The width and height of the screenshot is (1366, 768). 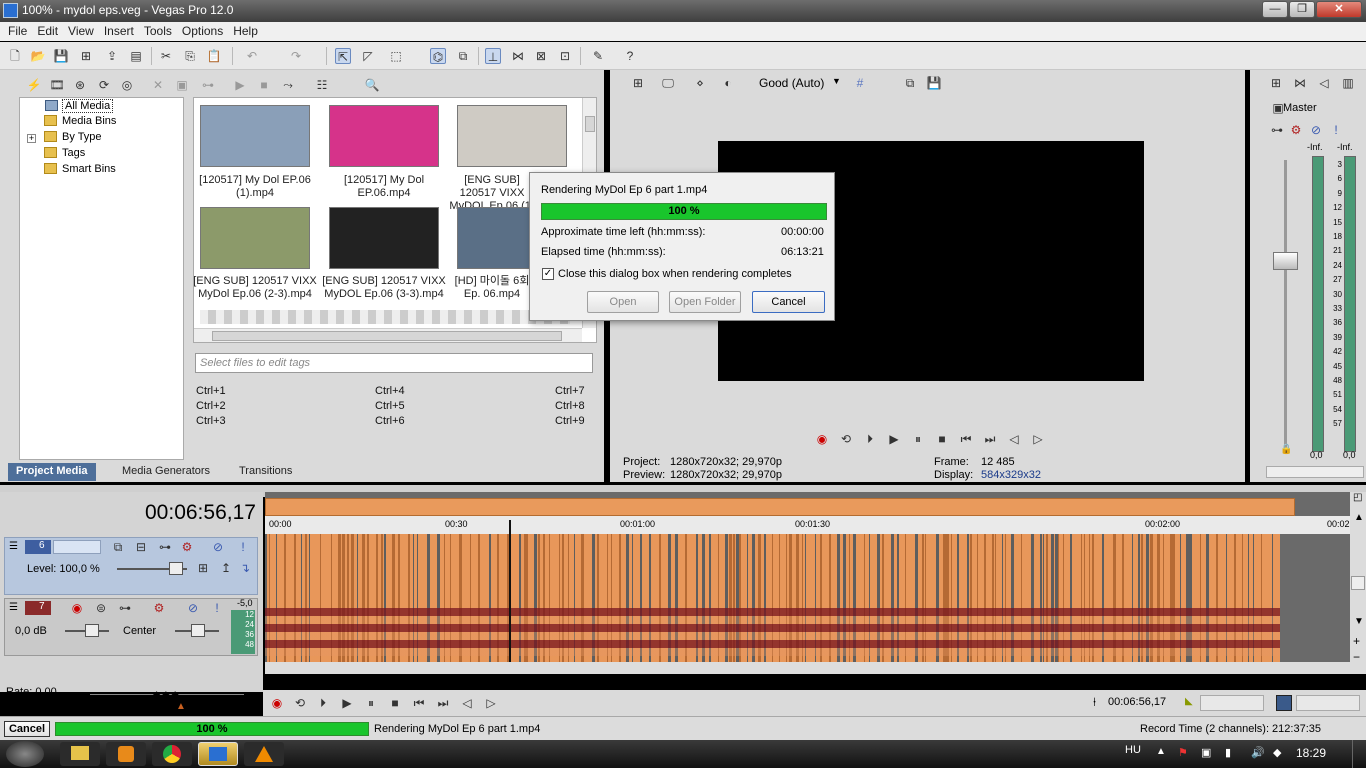 I want to click on master-scrollbar, so click(x=1315, y=472).